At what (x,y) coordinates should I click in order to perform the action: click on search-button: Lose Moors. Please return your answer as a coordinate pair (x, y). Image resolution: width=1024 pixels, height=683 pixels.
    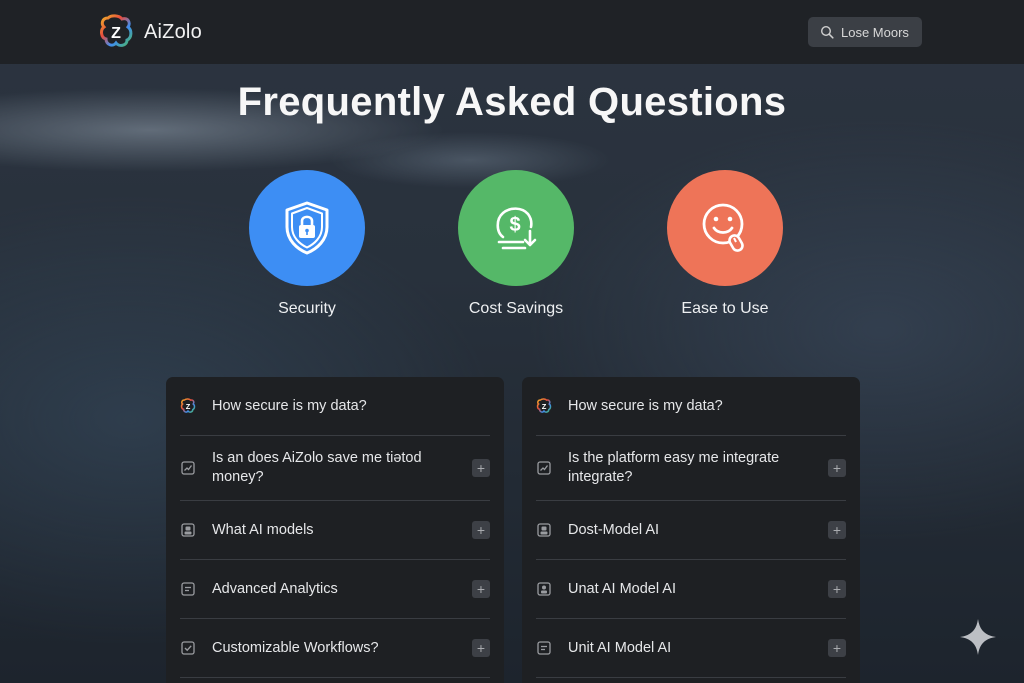
    Looking at the image, I should click on (865, 32).